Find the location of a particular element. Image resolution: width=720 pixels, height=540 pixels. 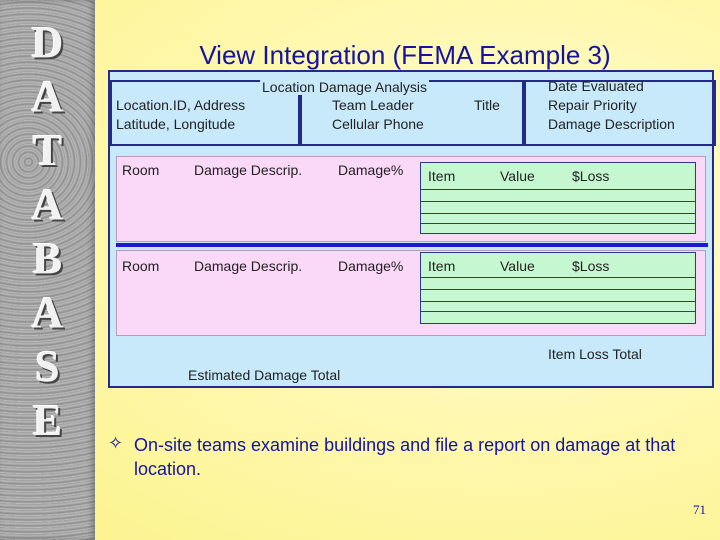

page-number: 71 is located at coordinates (699, 509).